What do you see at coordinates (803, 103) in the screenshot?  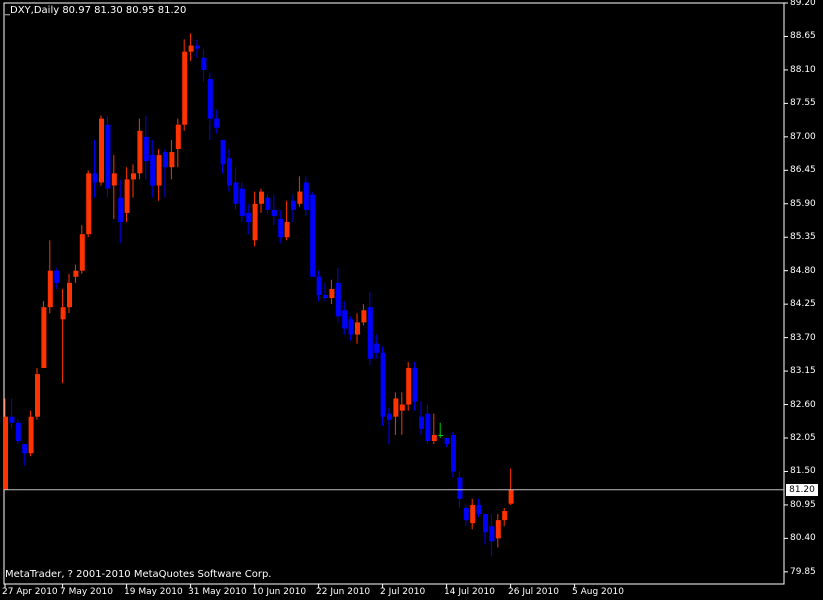 I see `y-tick-label: 87.55` at bounding box center [803, 103].